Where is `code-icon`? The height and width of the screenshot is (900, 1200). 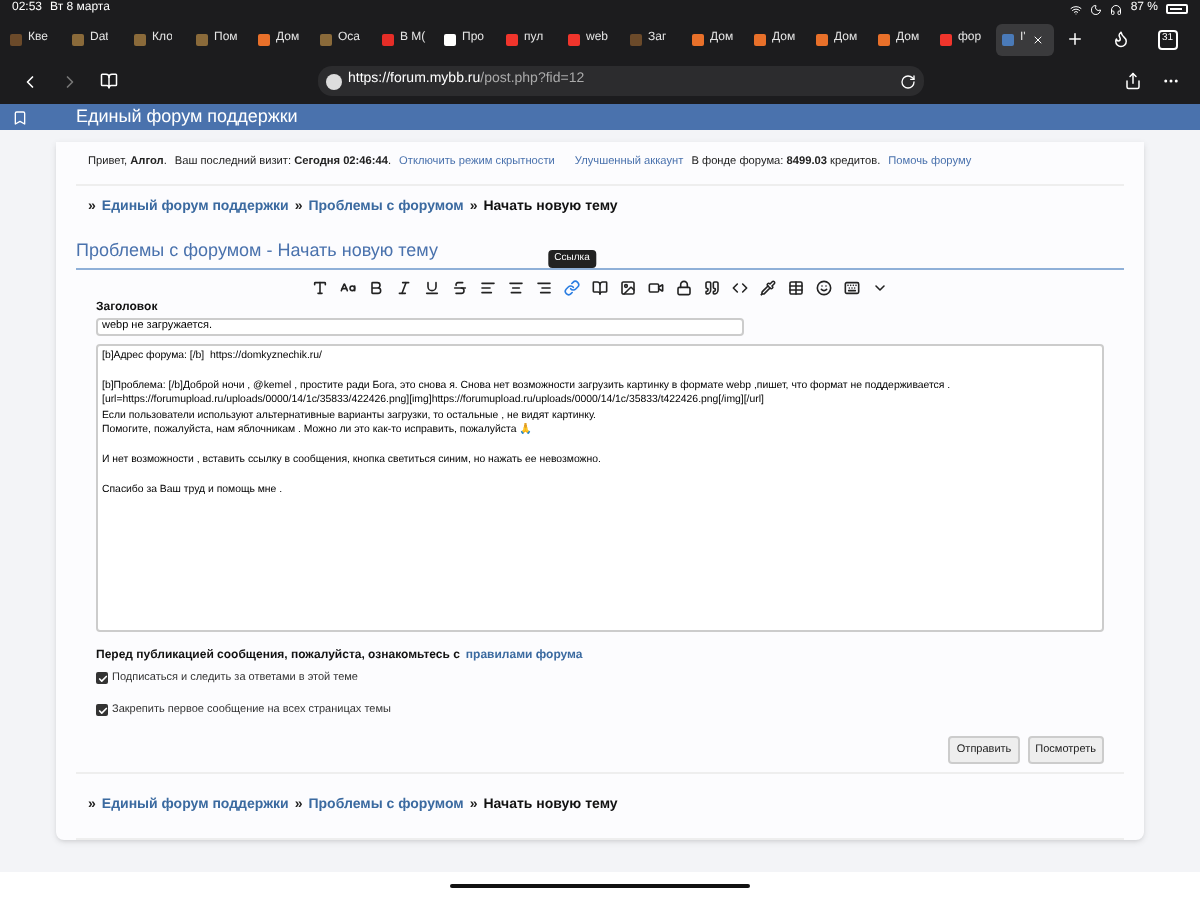 code-icon is located at coordinates (740, 287).